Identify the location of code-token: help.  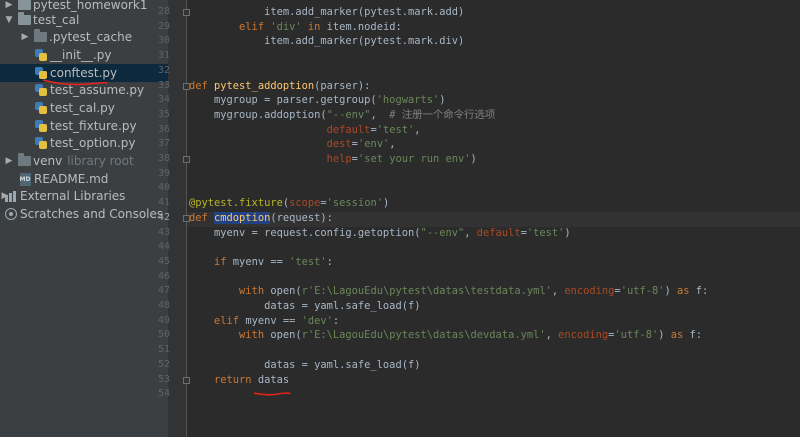
(339, 159).